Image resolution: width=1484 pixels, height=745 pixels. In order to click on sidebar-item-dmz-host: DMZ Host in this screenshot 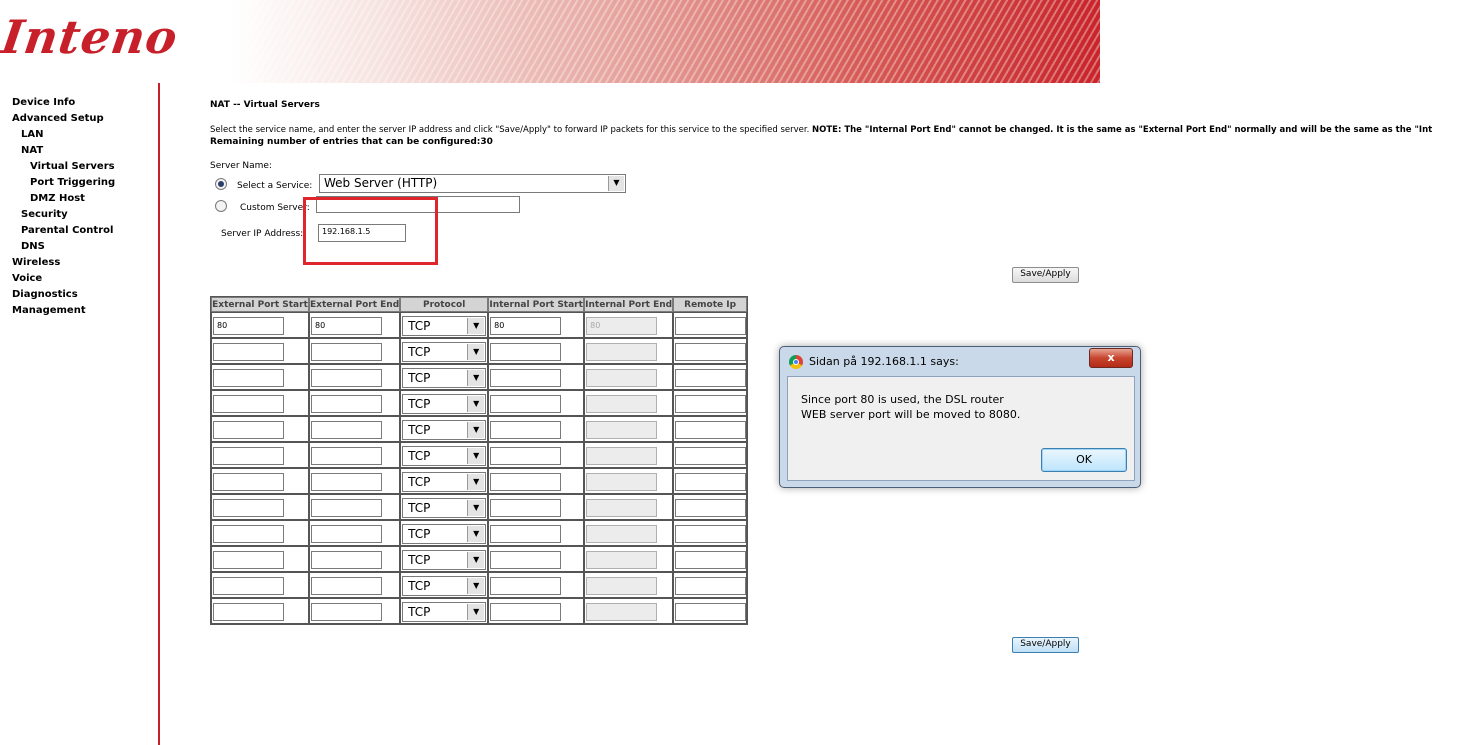, I will do `click(57, 198)`.